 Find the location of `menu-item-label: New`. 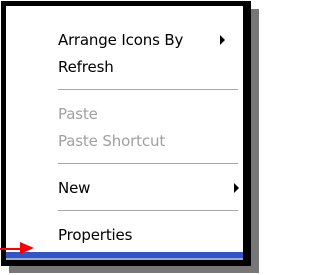

menu-item-label: New is located at coordinates (74, 188).